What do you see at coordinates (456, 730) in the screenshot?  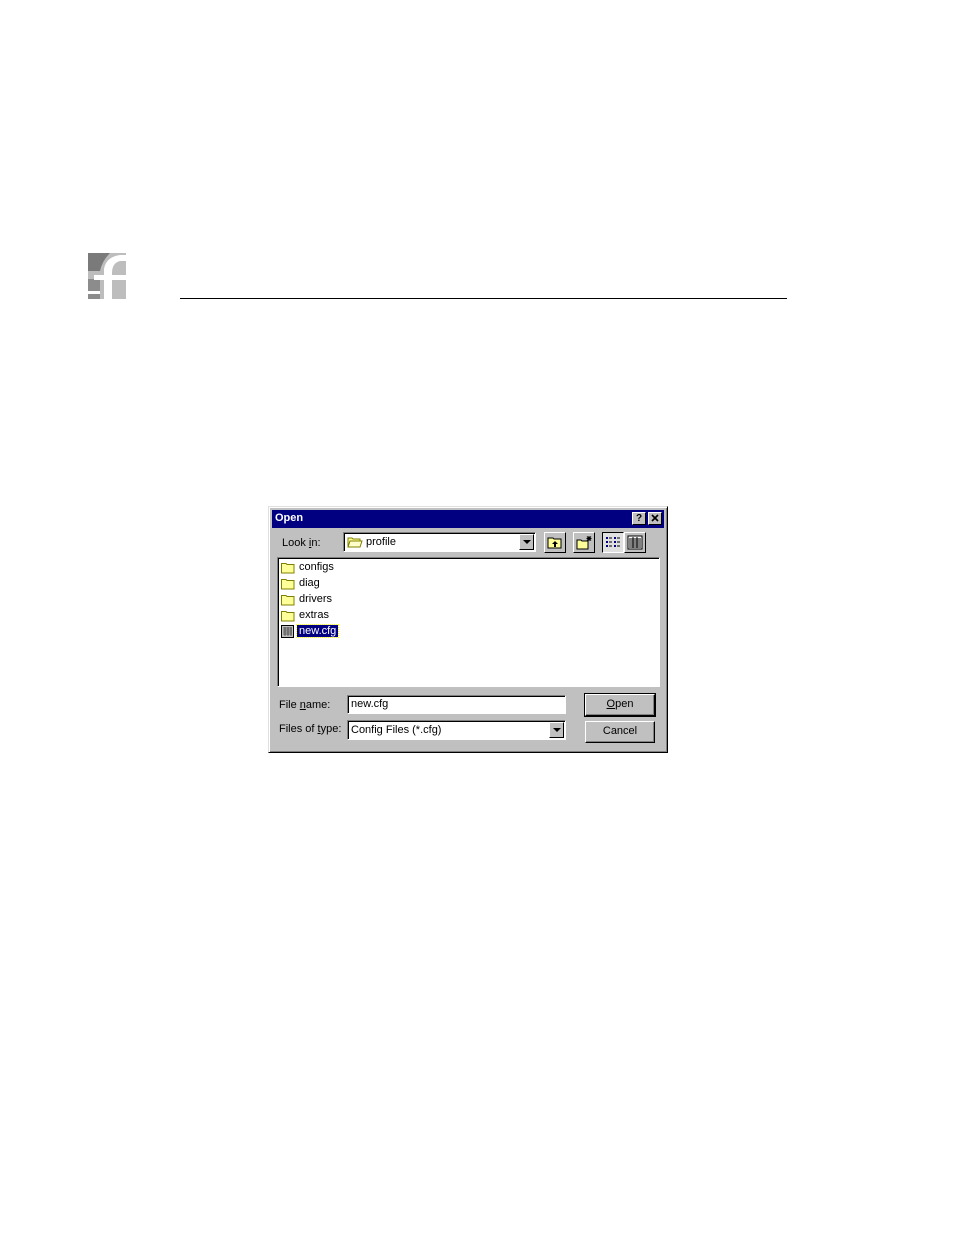 I see `files-of-type-dropdown: Config Files (*.cfg)` at bounding box center [456, 730].